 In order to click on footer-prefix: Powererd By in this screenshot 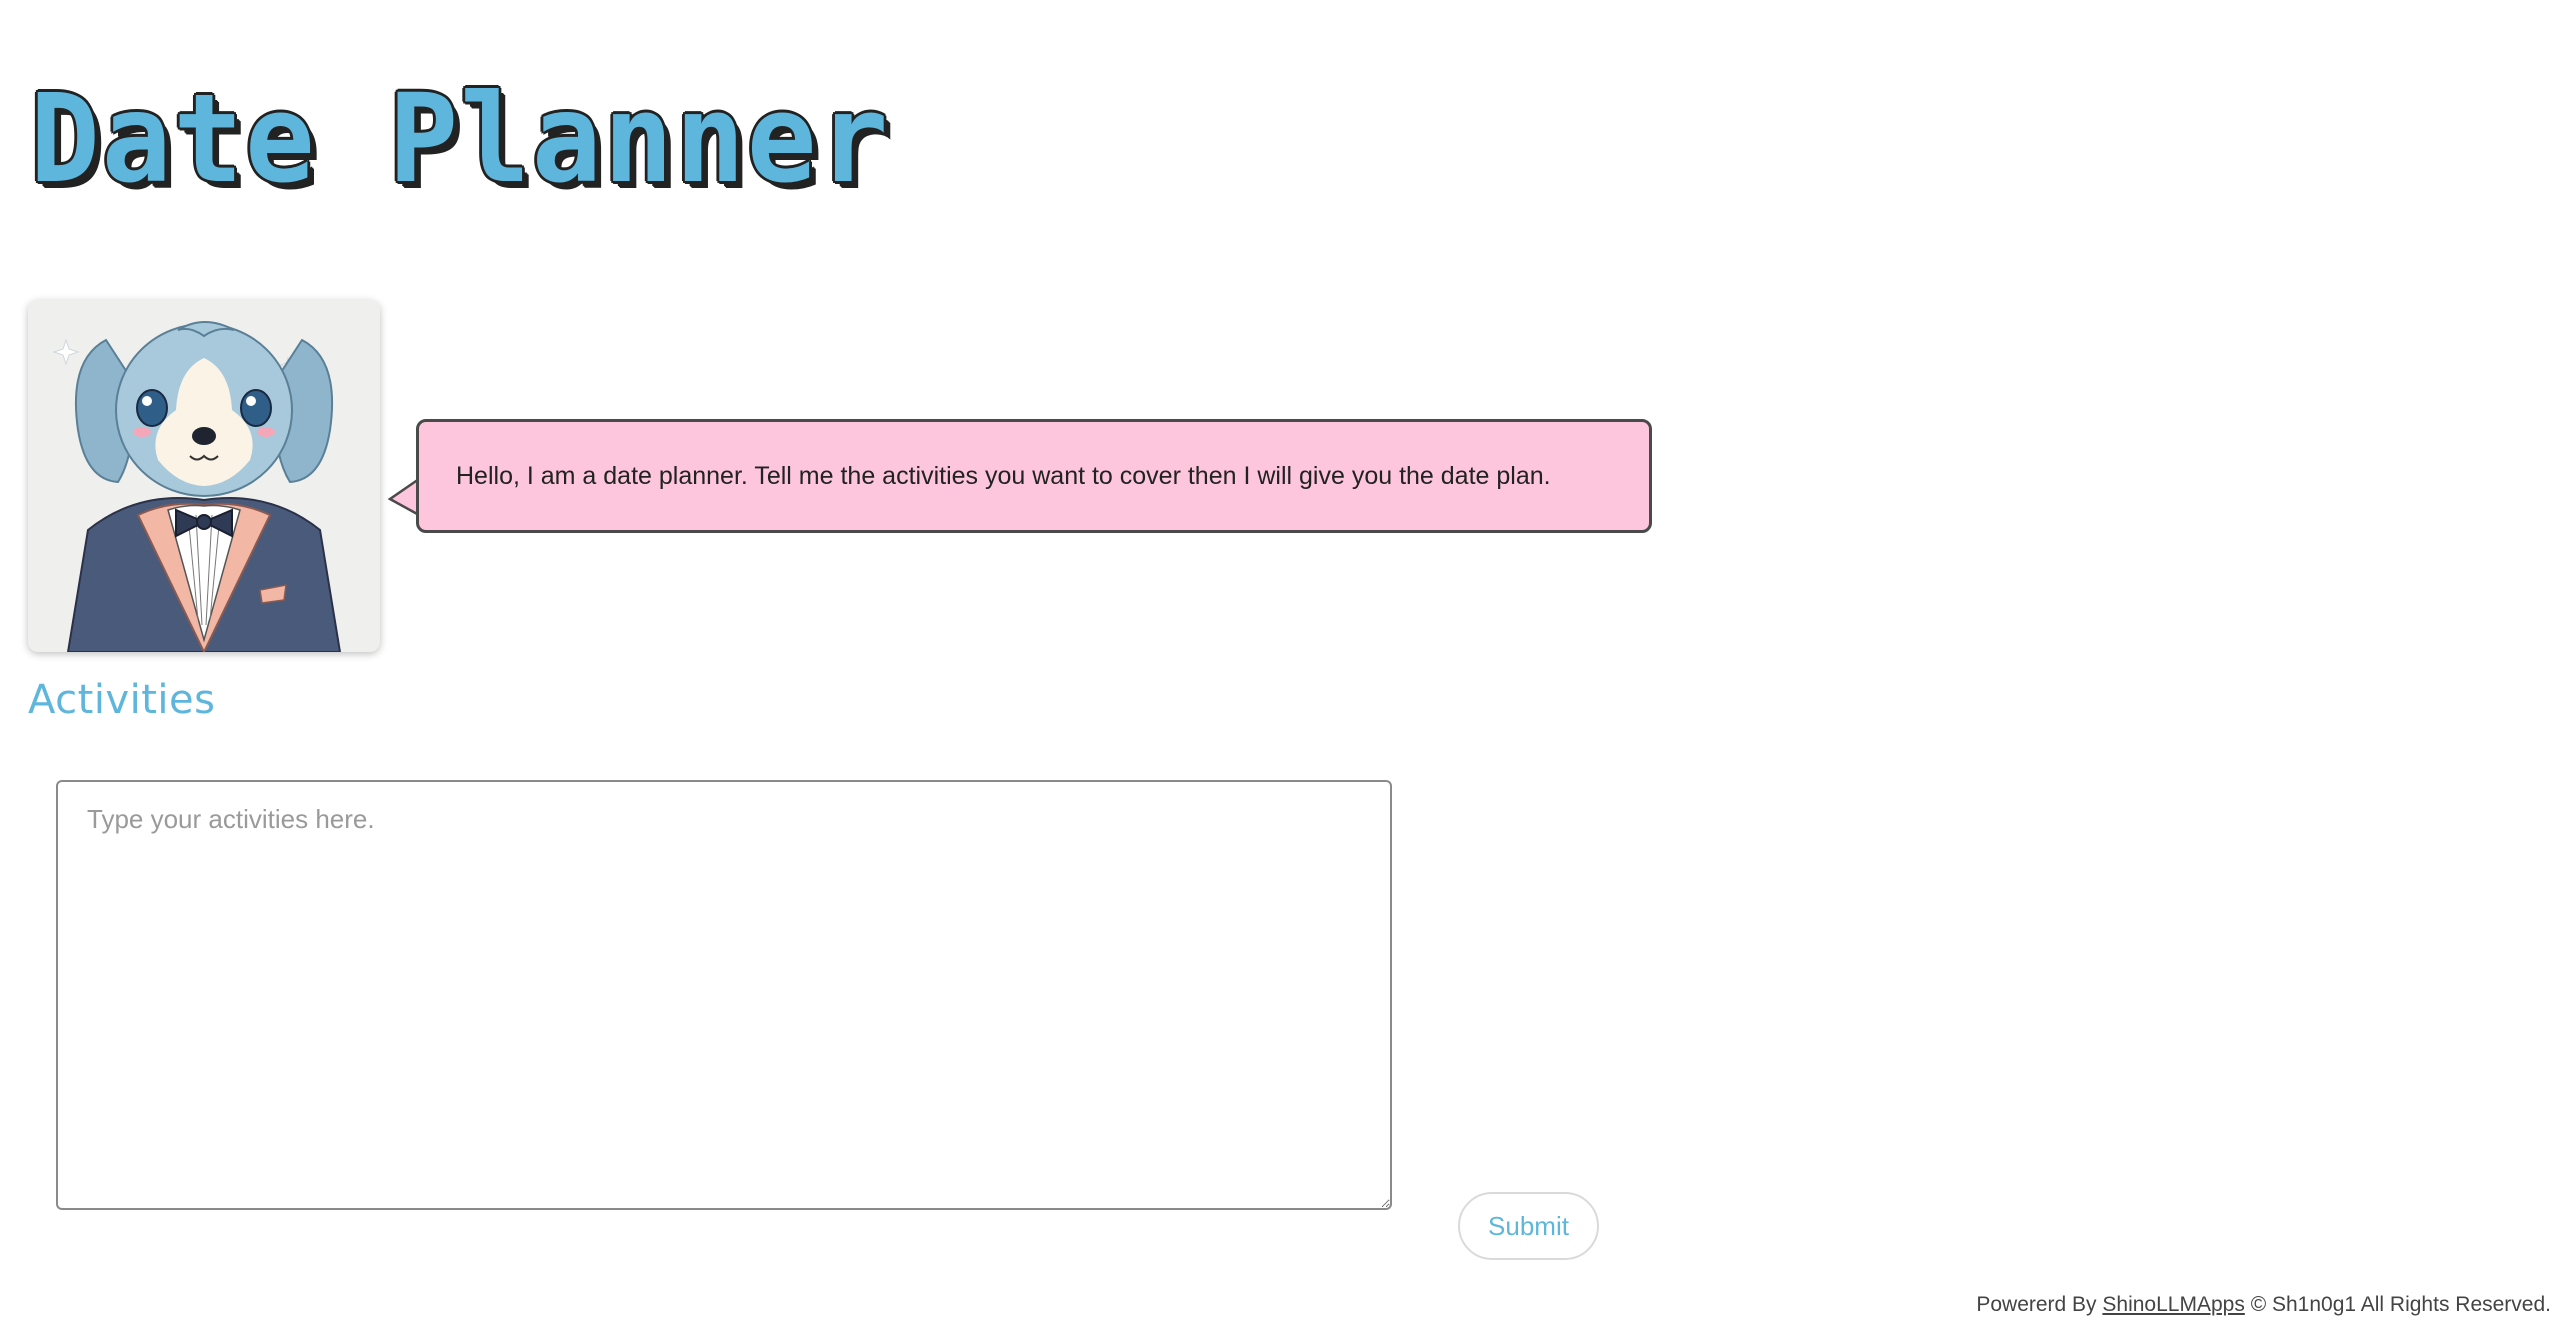, I will do `click(2036, 1304)`.